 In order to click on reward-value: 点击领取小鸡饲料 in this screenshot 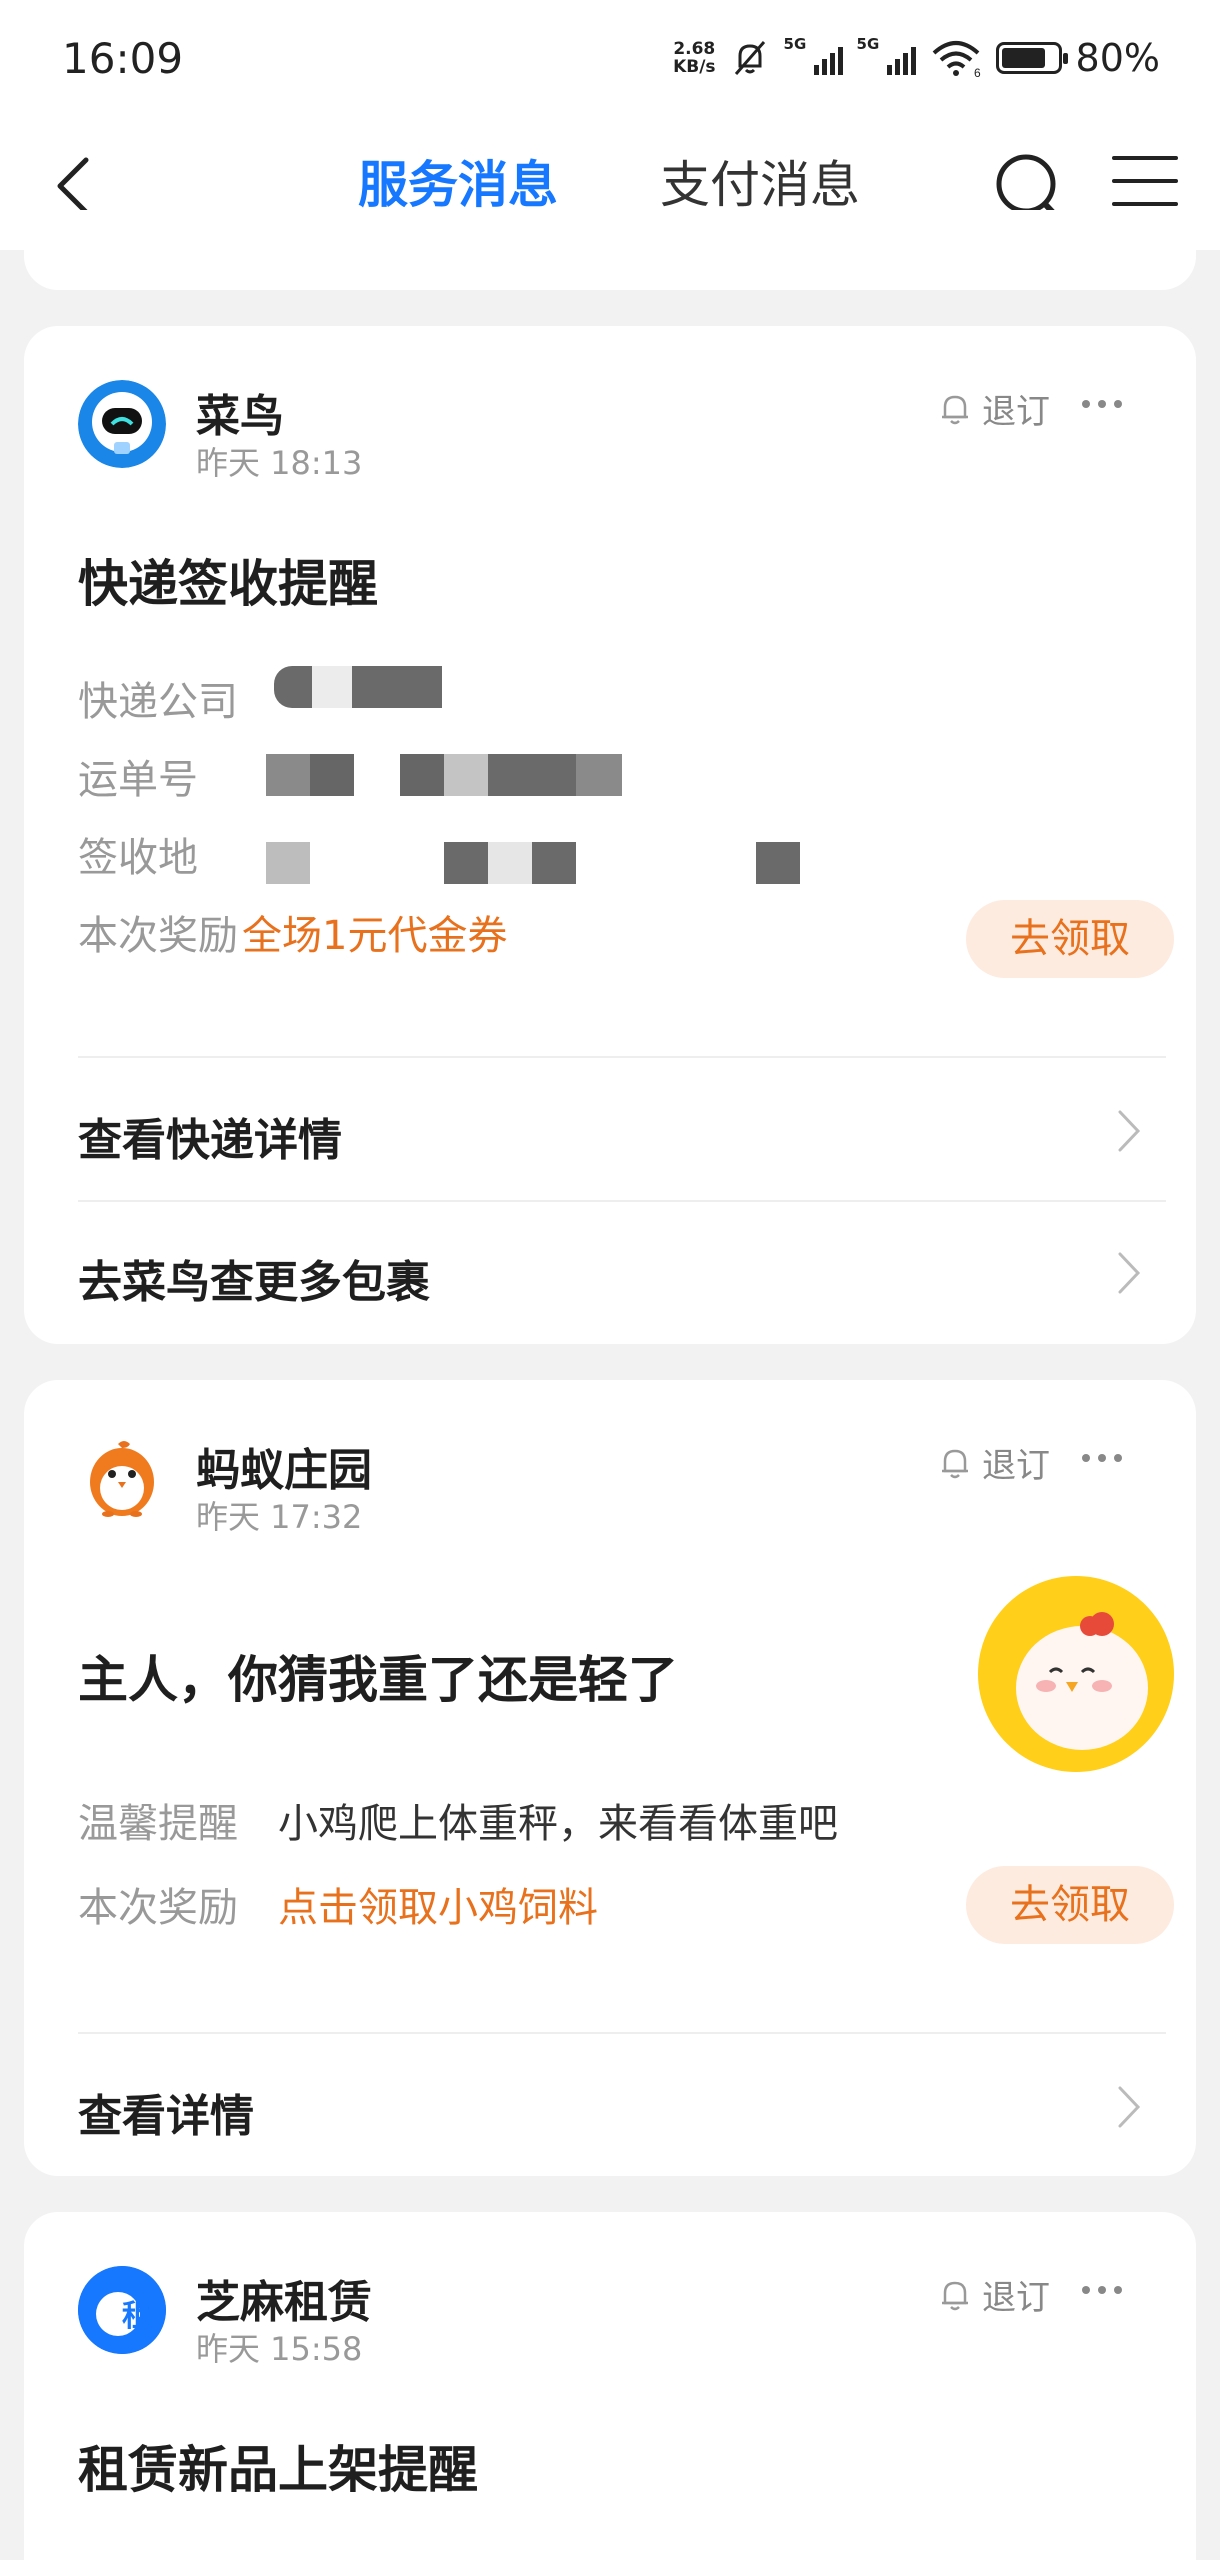, I will do `click(438, 1908)`.